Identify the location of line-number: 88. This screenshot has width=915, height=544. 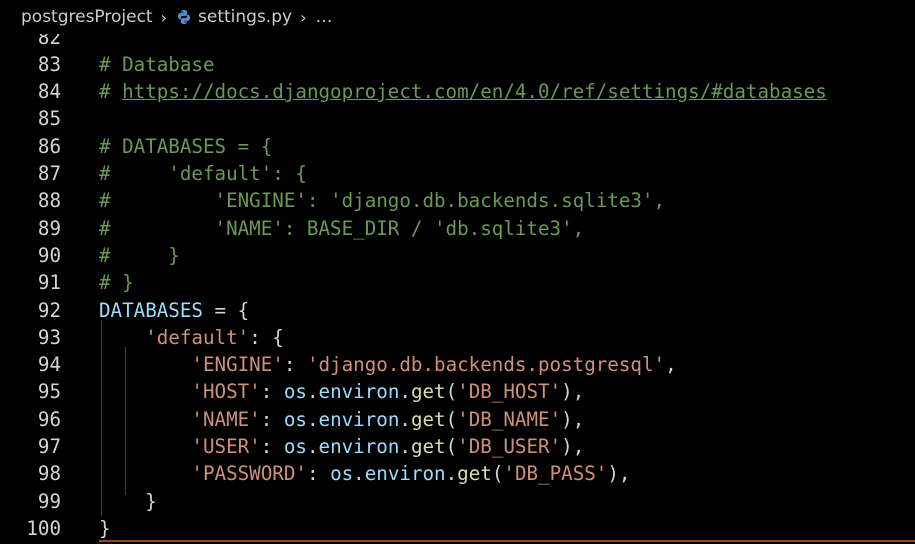
(49, 201).